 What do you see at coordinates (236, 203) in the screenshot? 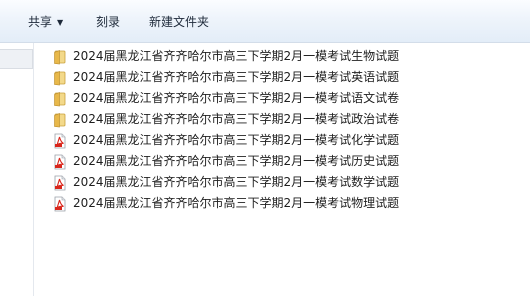
I see `file-name: 2024届黑龙江省齐齐哈尔市高三下学期2月一模考试物理试题` at bounding box center [236, 203].